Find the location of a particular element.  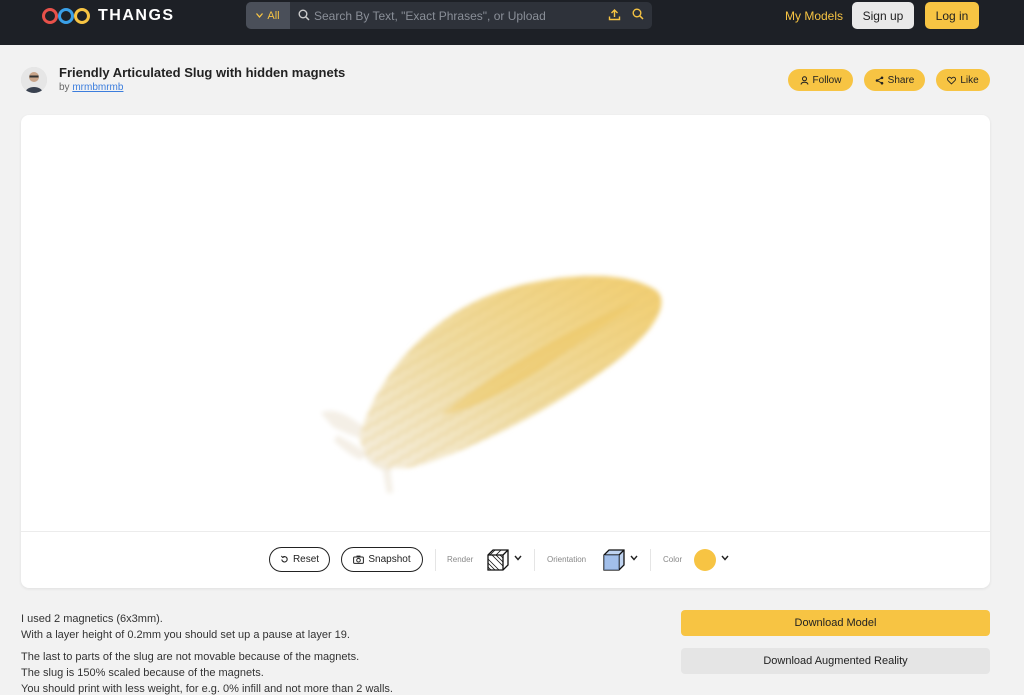

orientation-cube-icon is located at coordinates (614, 560).